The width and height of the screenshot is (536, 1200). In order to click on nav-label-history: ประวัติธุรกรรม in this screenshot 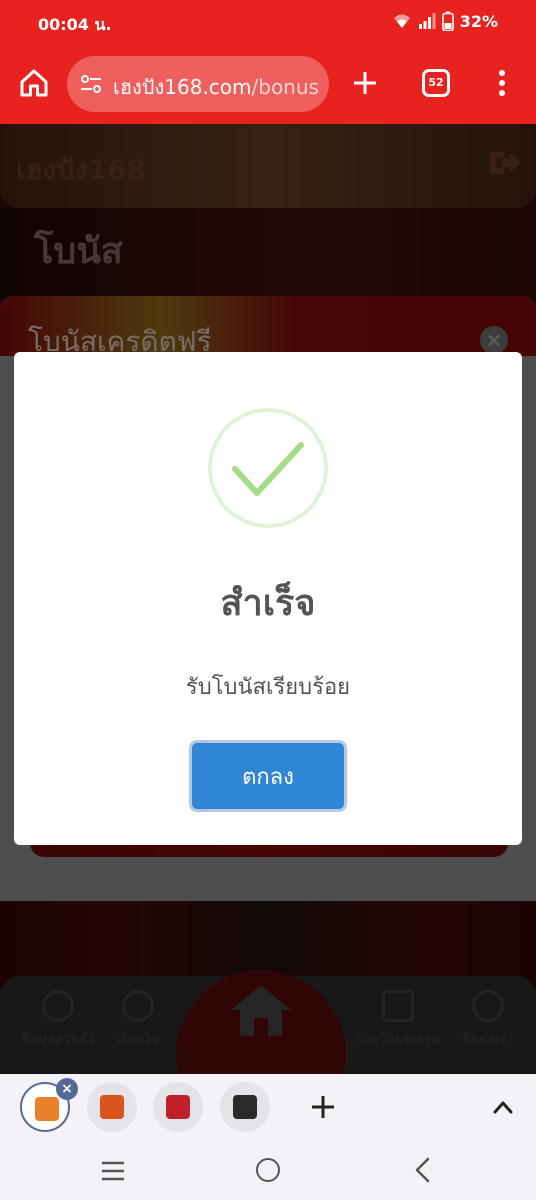, I will do `click(398, 1039)`.